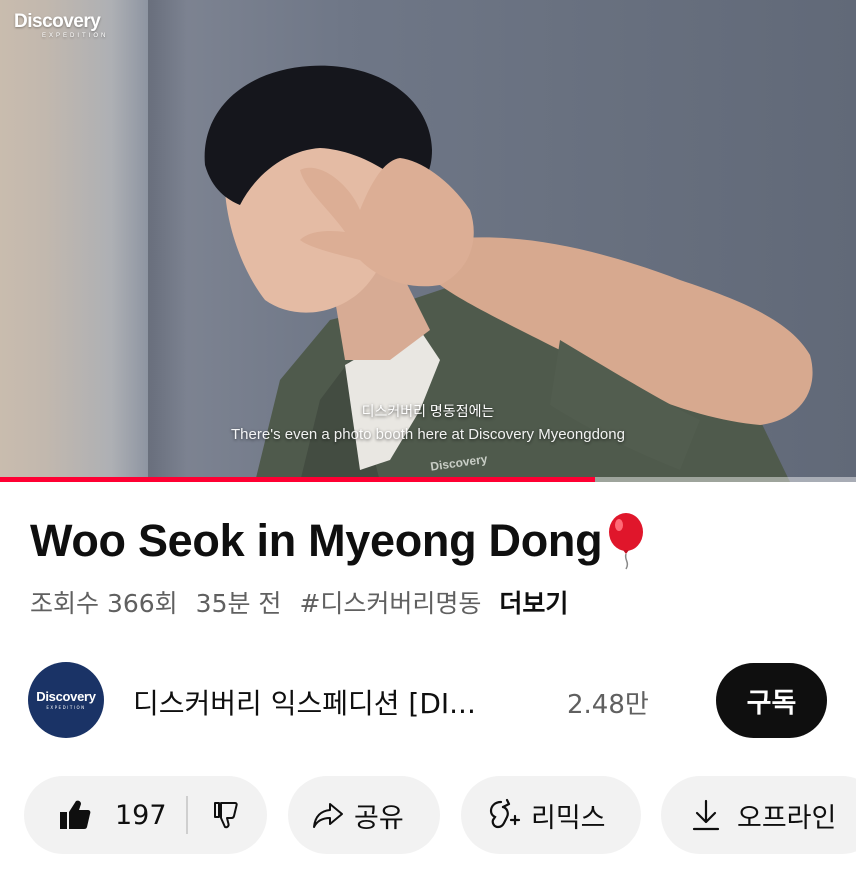  Describe the element at coordinates (608, 705) in the screenshot. I see `subscriber-count: 2.48만` at that location.